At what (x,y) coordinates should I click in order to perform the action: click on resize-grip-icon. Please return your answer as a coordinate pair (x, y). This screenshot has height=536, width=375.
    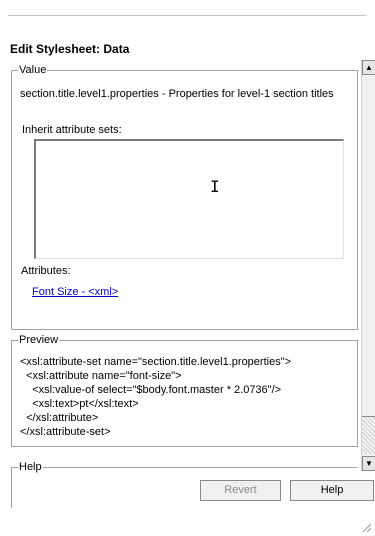
    Looking at the image, I should click on (366, 527).